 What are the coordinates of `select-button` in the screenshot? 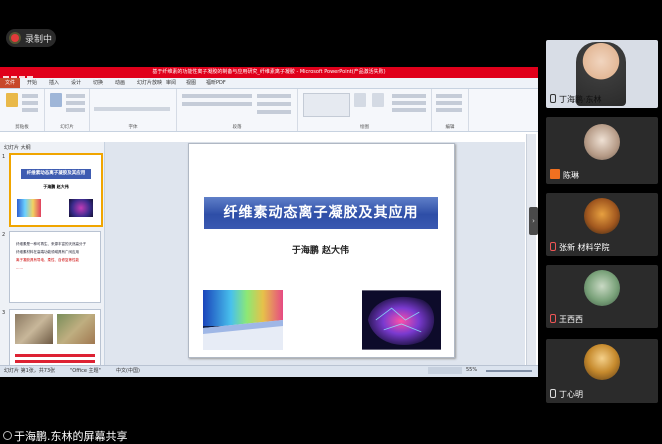 It's located at (449, 110).